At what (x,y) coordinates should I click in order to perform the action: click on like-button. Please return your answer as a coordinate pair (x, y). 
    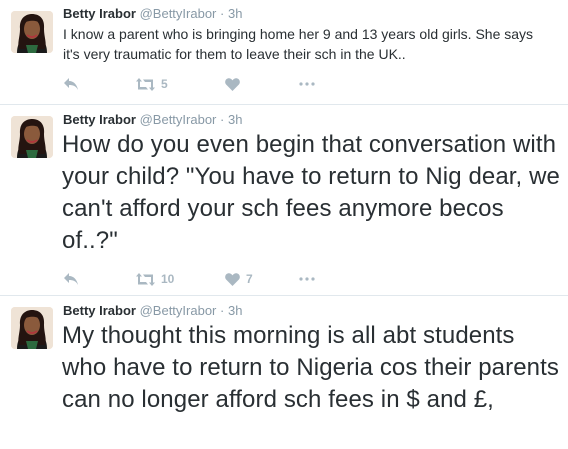
    Looking at the image, I should click on (232, 84).